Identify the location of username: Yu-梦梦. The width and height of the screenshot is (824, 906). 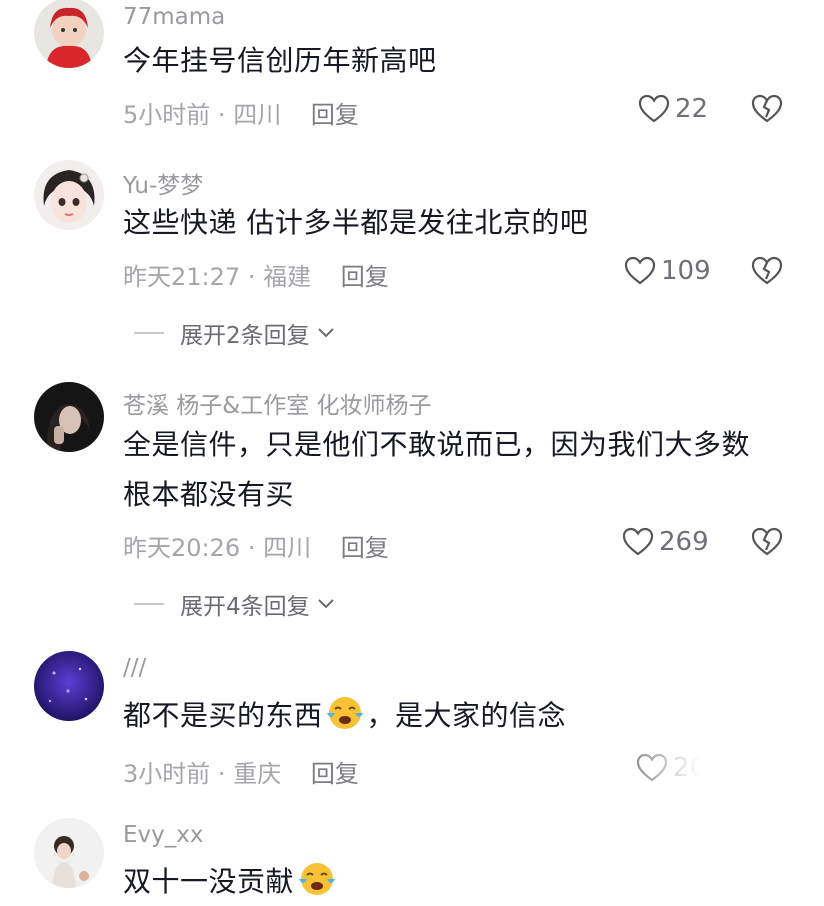
(163, 183).